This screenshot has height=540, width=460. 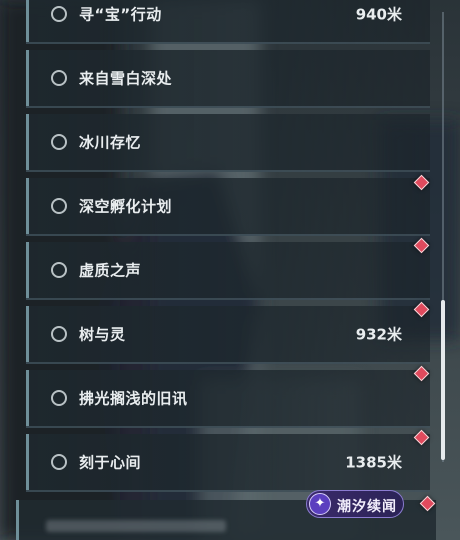 What do you see at coordinates (228, 207) in the screenshot?
I see `quest-row: 深空孵化计划` at bounding box center [228, 207].